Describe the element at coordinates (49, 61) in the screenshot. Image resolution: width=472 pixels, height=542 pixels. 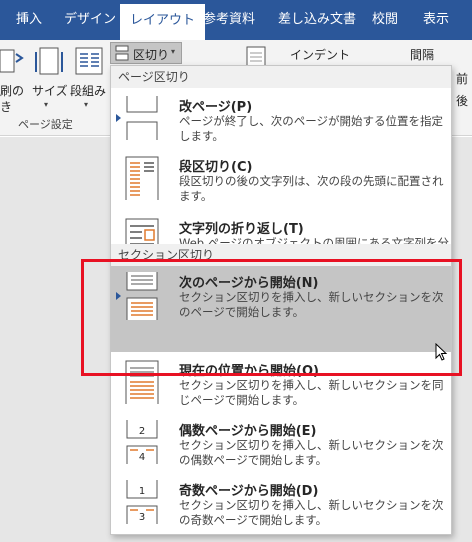
I see `size-icon` at that location.